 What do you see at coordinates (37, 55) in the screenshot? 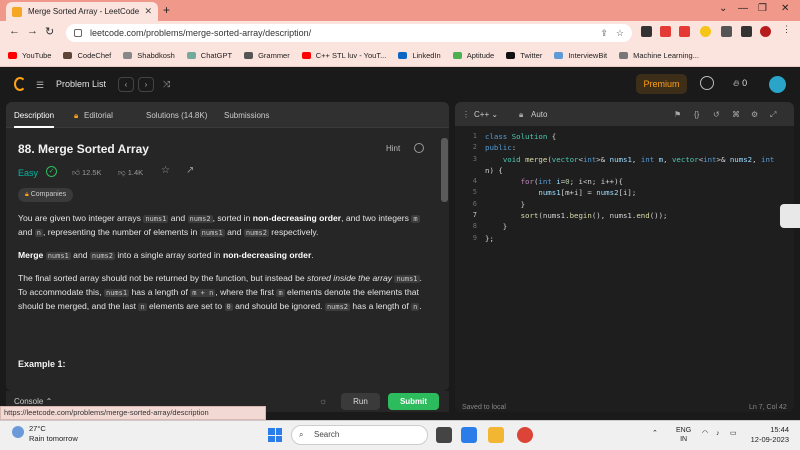
I see `bookmark-label: YouTube` at bounding box center [37, 55].